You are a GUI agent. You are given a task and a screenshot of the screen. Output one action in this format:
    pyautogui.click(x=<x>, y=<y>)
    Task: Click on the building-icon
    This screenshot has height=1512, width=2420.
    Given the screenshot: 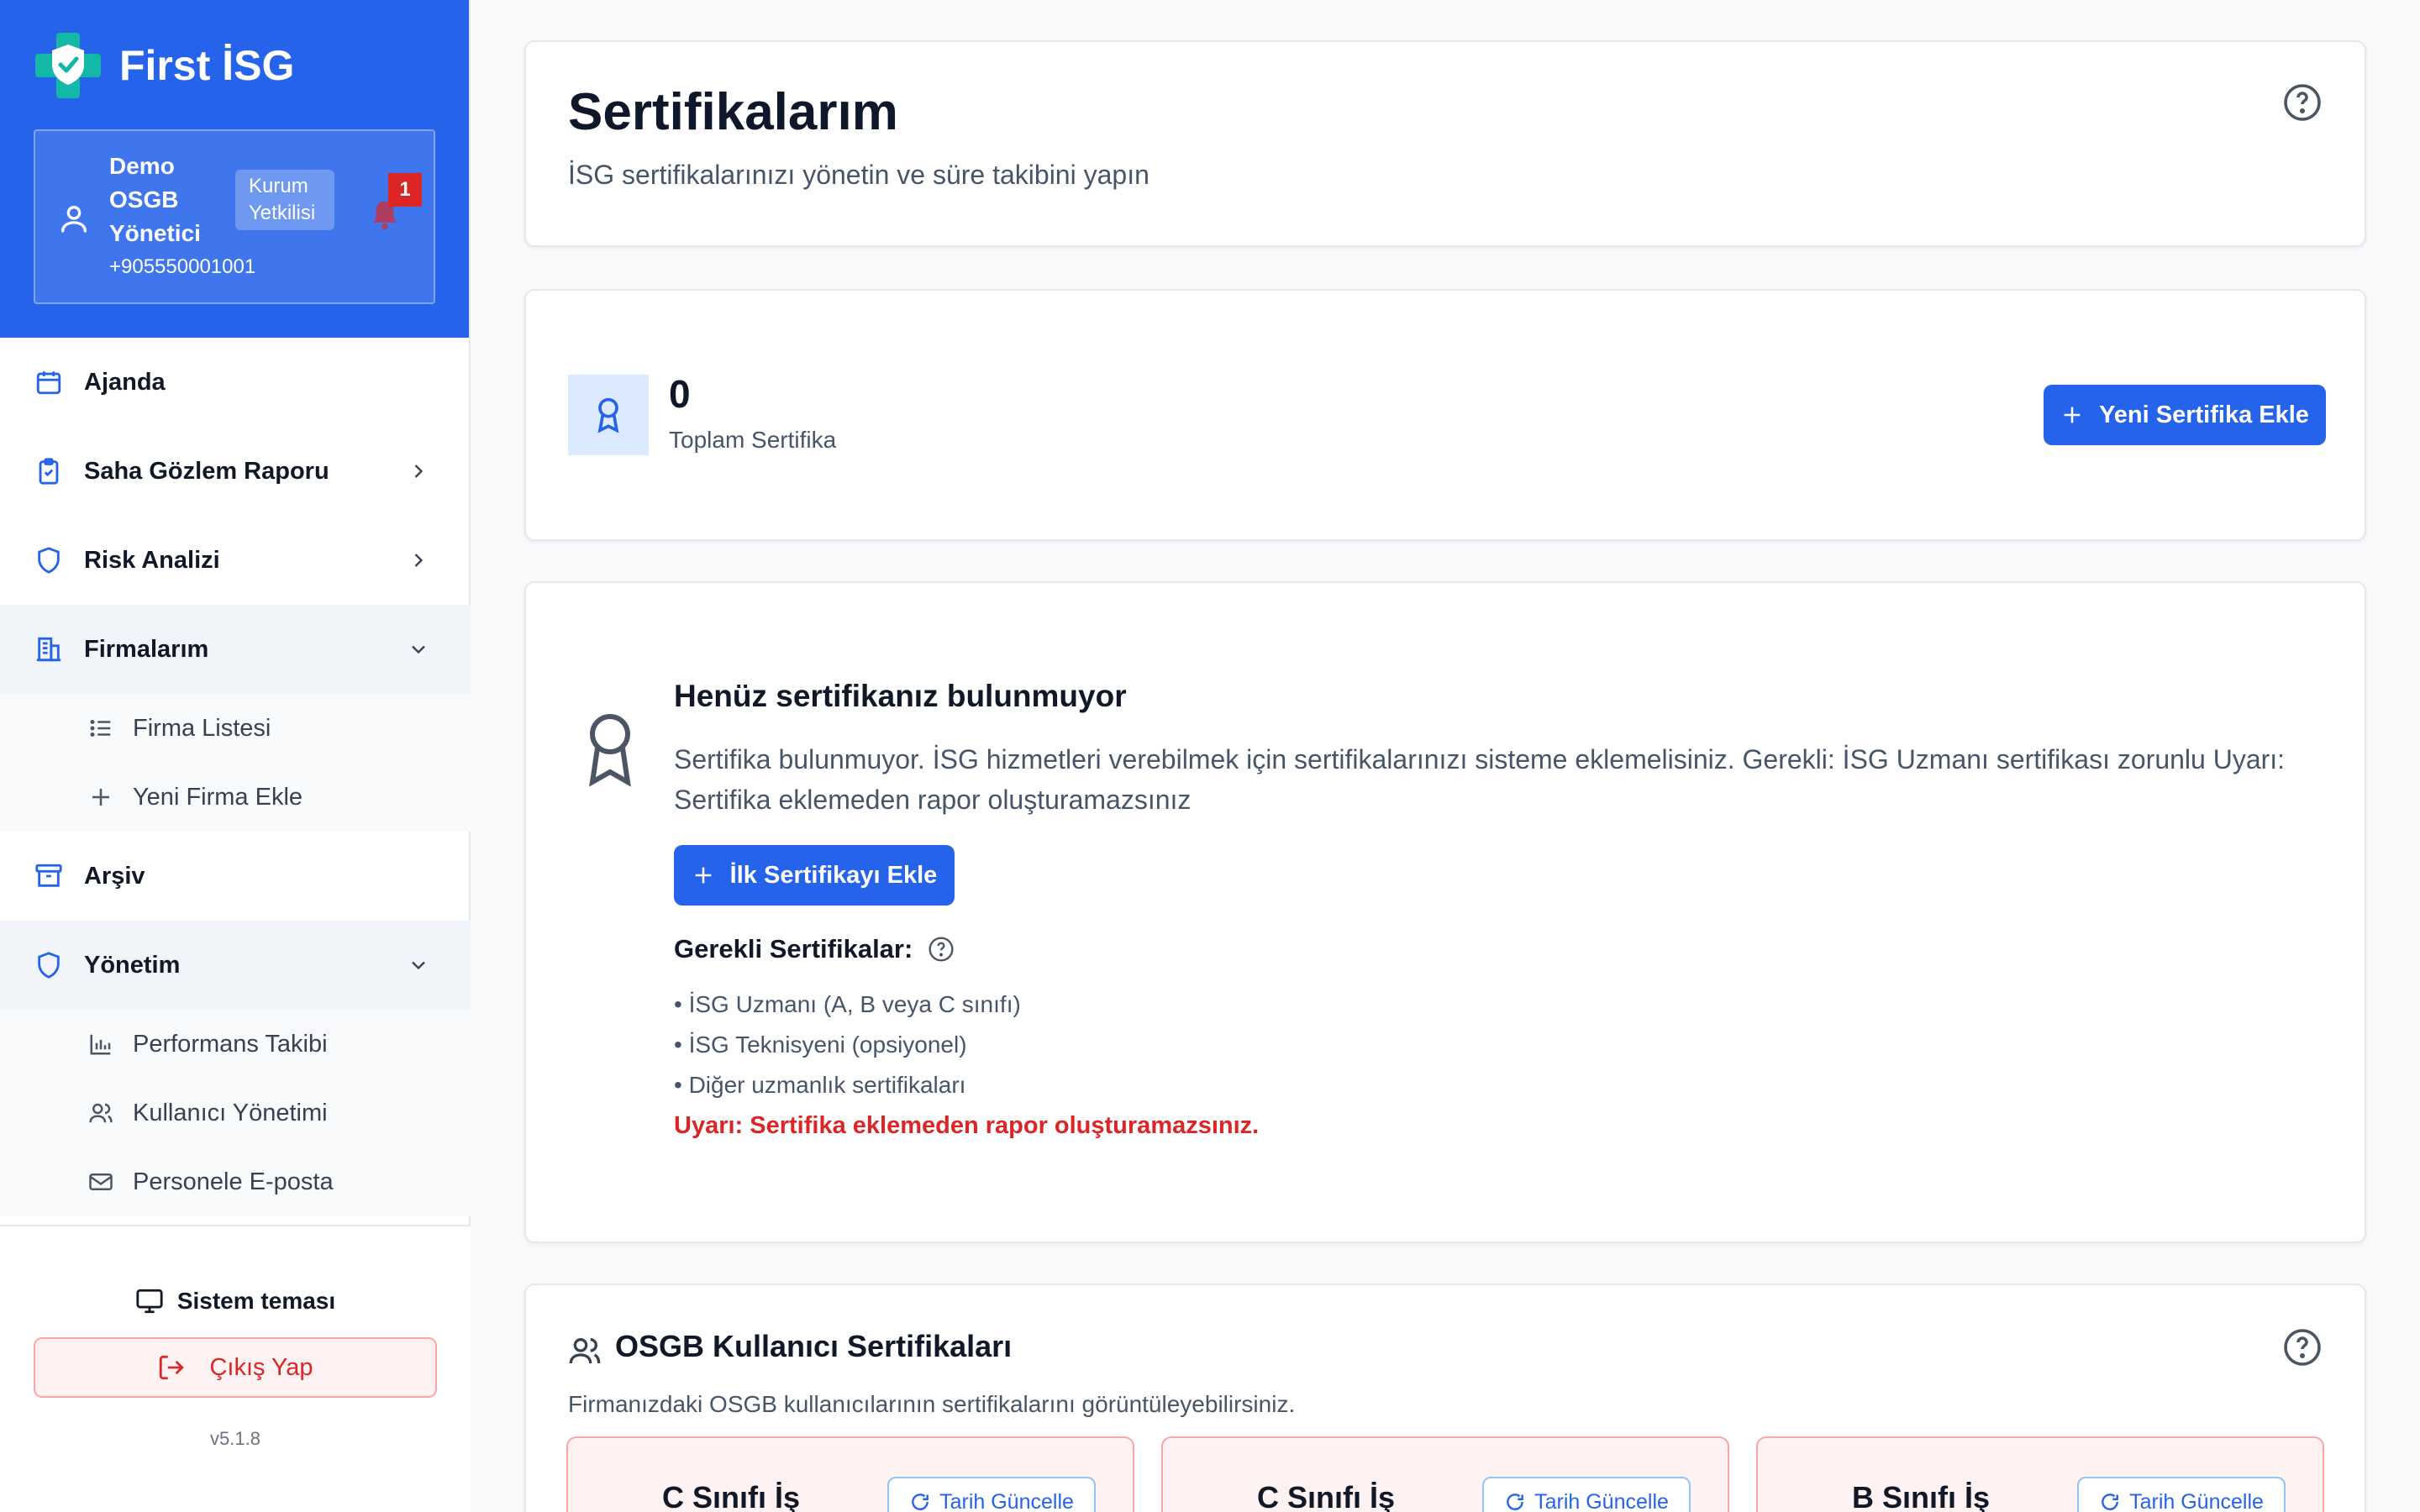 What is the action you would take?
    pyautogui.click(x=49, y=649)
    